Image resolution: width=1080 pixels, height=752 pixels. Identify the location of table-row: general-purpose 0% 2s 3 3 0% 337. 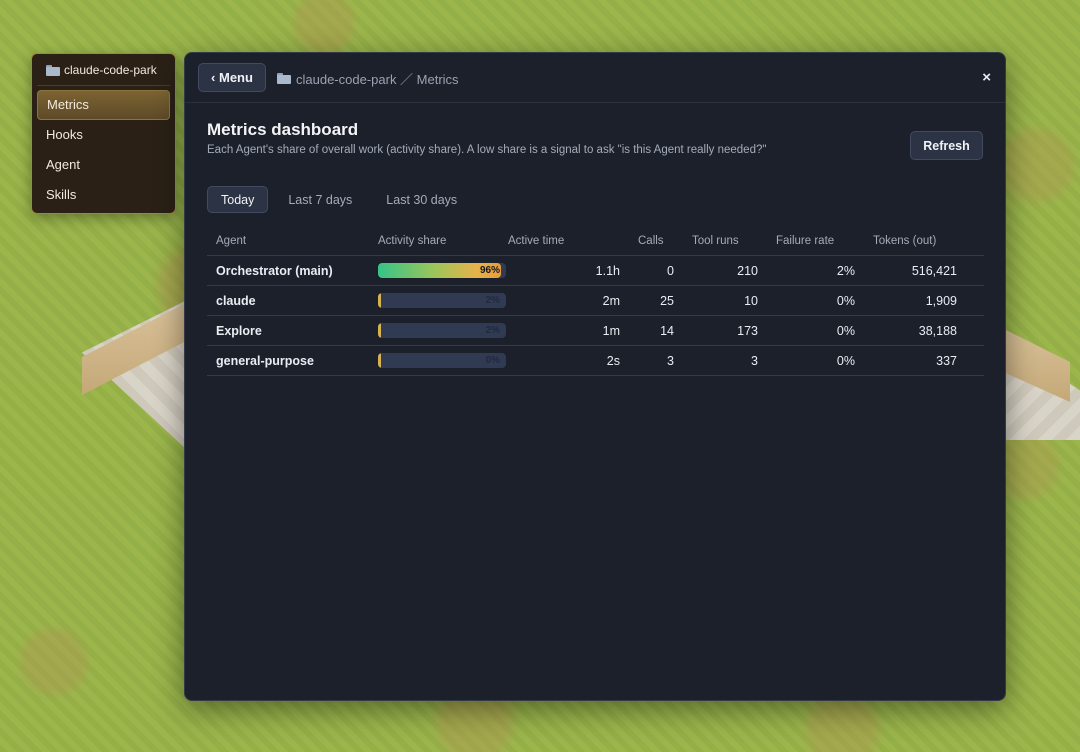
(595, 361).